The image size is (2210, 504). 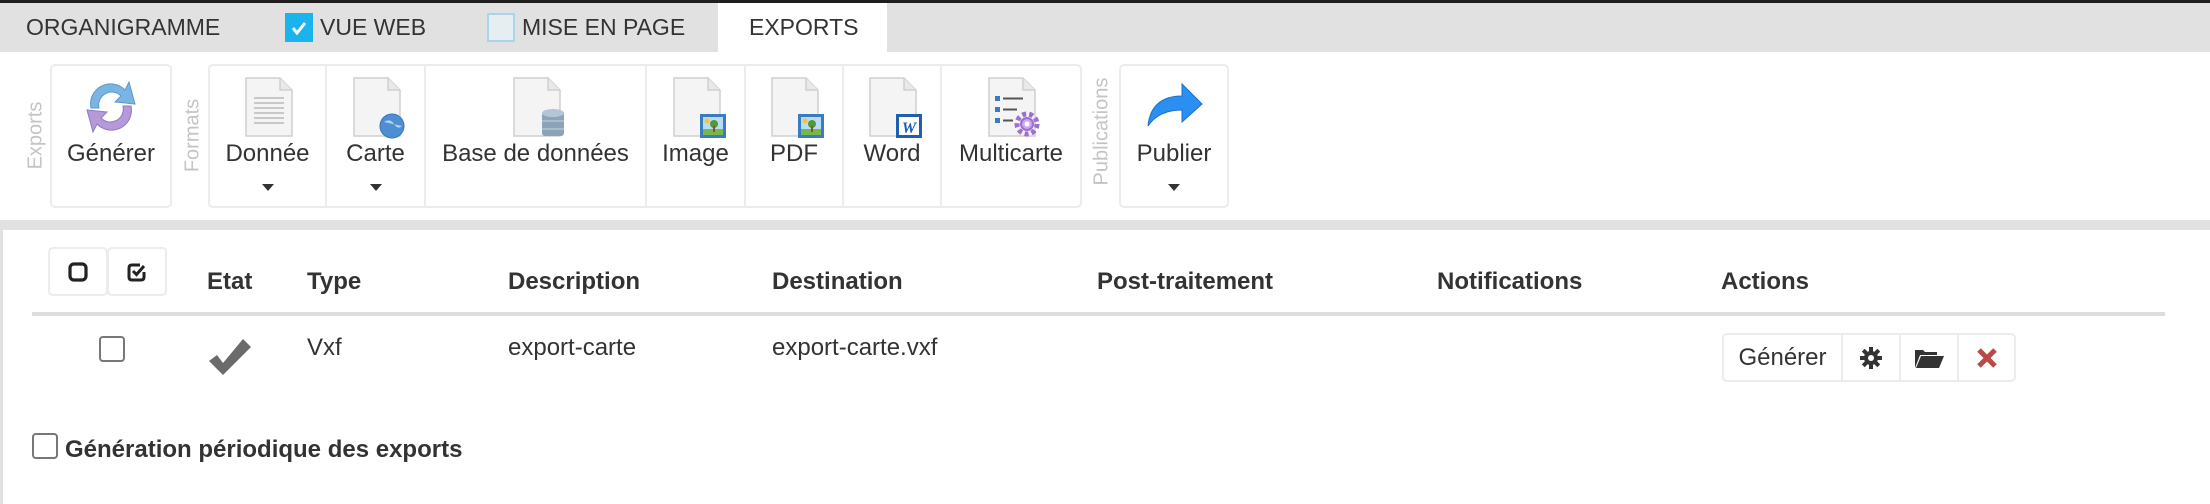 I want to click on row-settings-button, so click(x=1872, y=357).